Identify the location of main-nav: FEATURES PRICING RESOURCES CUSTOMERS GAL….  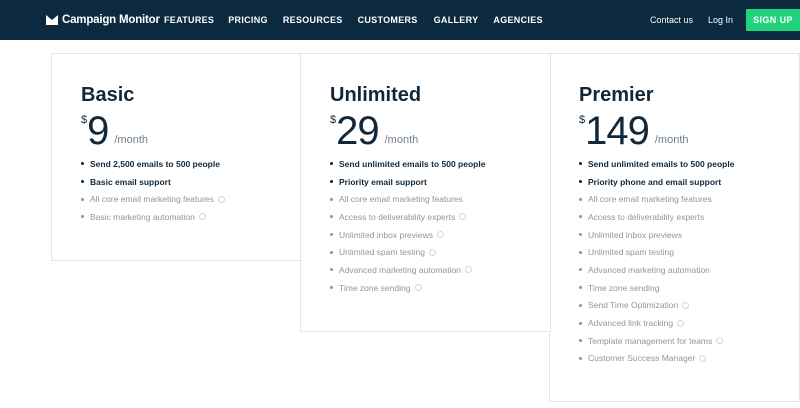
(353, 20).